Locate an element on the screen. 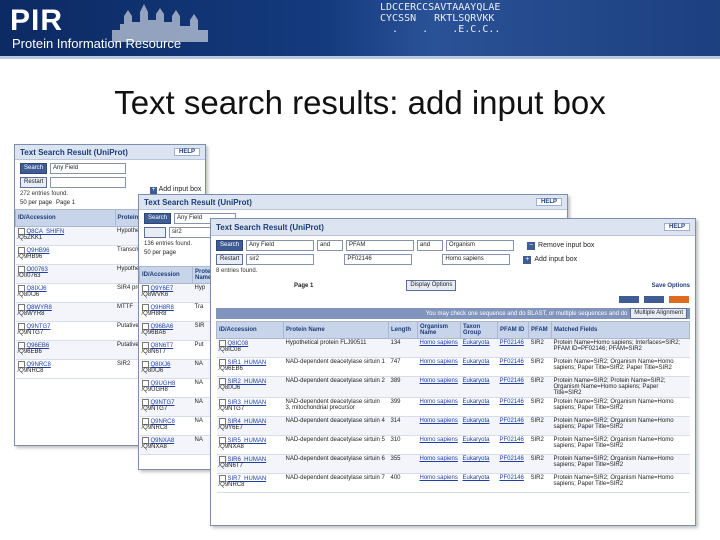 The width and height of the screenshot is (720, 540). col-length: Length is located at coordinates (403, 330).